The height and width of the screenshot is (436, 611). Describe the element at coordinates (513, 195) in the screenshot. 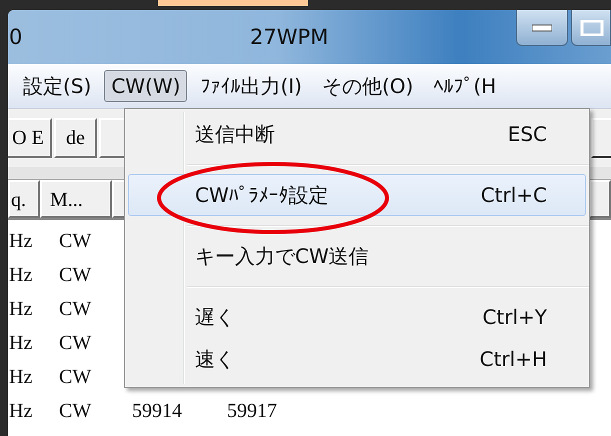

I see `shortcut-label: Ctrl+C` at that location.